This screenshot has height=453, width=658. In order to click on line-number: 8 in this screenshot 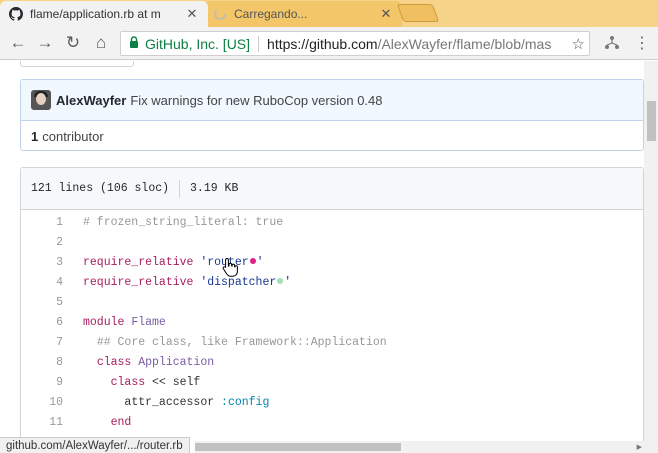, I will do `click(42, 362)`.